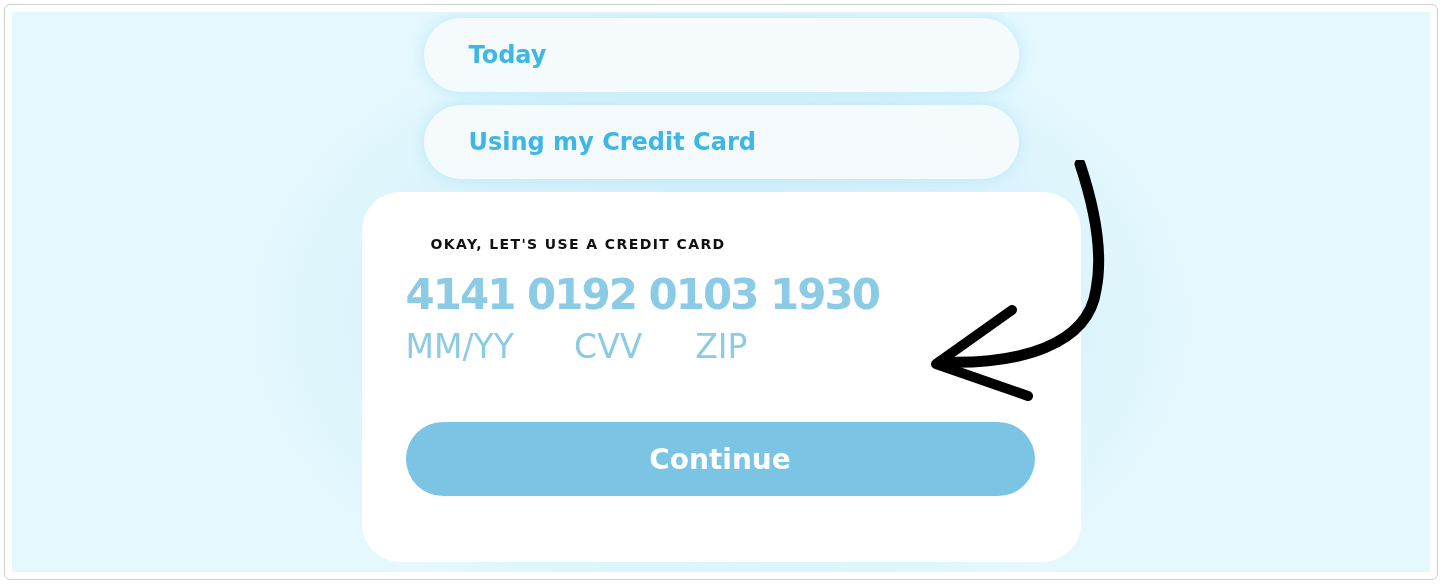 The height and width of the screenshot is (586, 1448). Describe the element at coordinates (620, 346) in the screenshot. I see `card-detail-field: CVV` at that location.